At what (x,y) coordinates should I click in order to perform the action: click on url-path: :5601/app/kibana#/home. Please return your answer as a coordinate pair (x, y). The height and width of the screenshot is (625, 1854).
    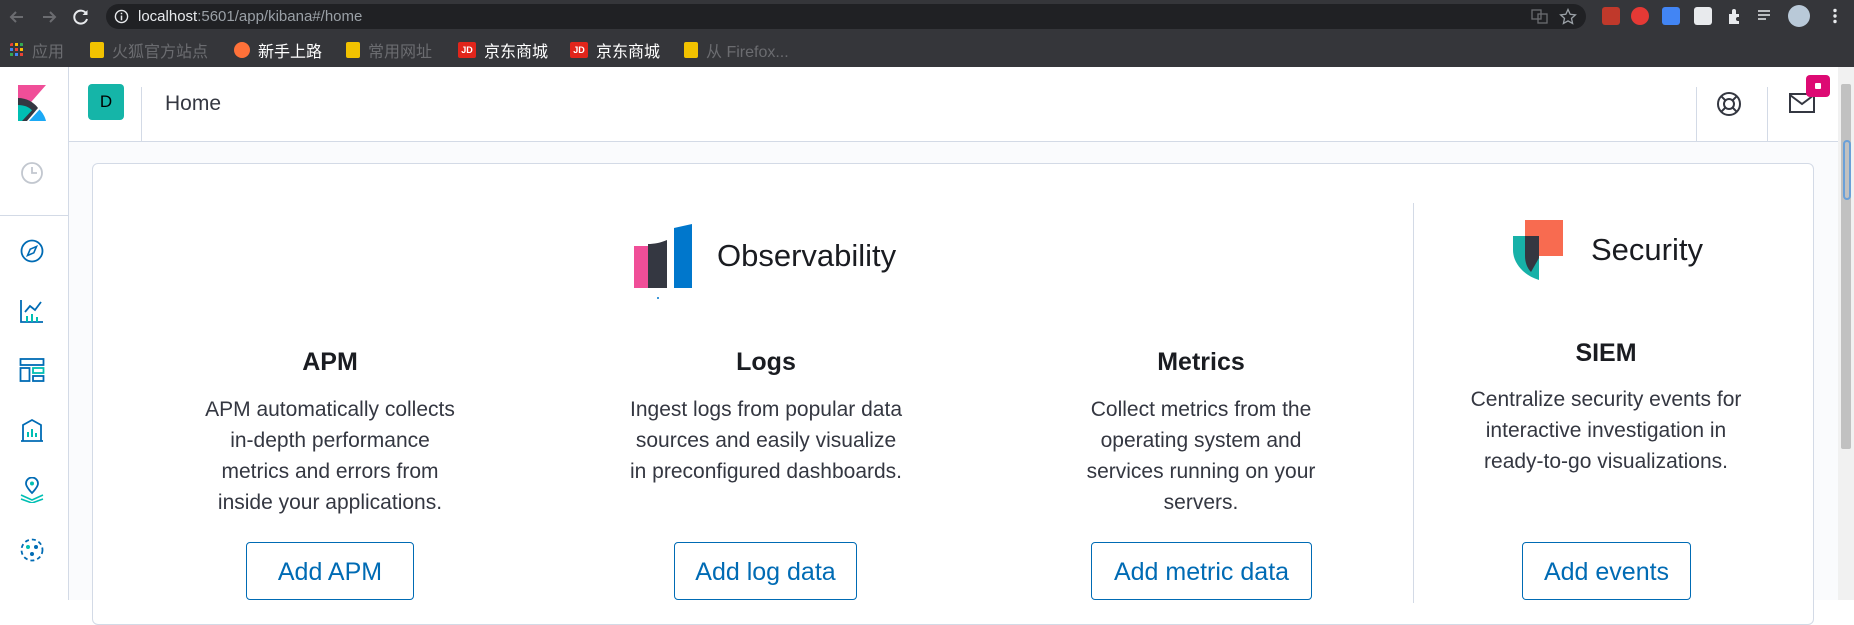
    Looking at the image, I should click on (280, 16).